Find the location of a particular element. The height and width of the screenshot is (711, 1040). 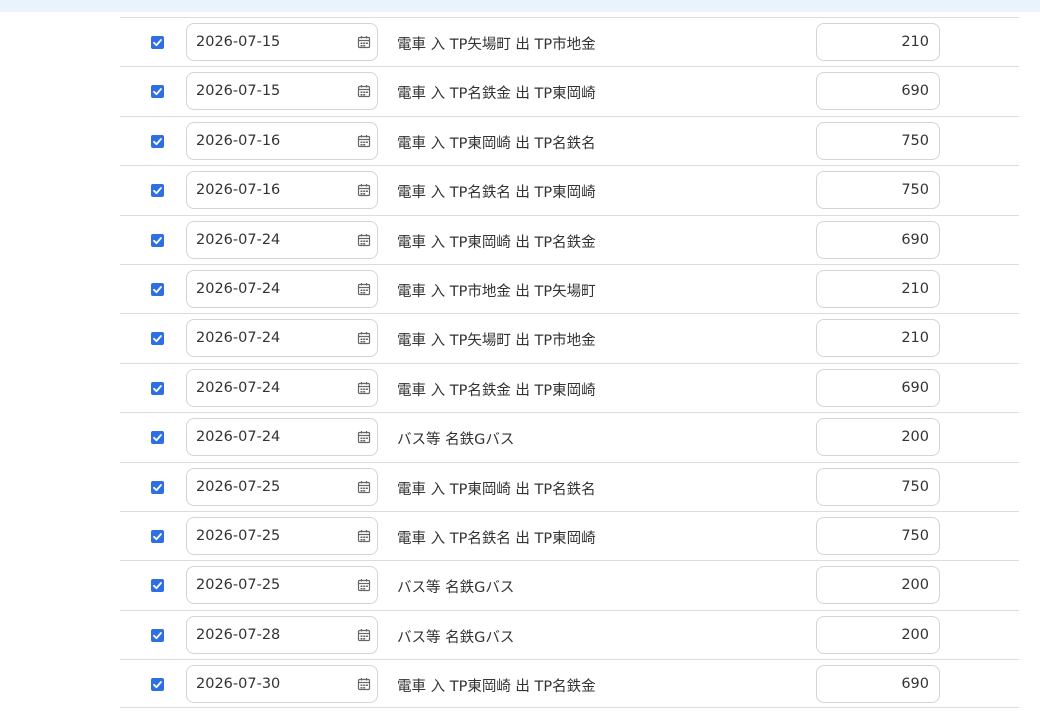

table-row: 2026-07-24 電車 入 TP東岡崎 出 TP名鉄金 690 is located at coordinates (569, 239).